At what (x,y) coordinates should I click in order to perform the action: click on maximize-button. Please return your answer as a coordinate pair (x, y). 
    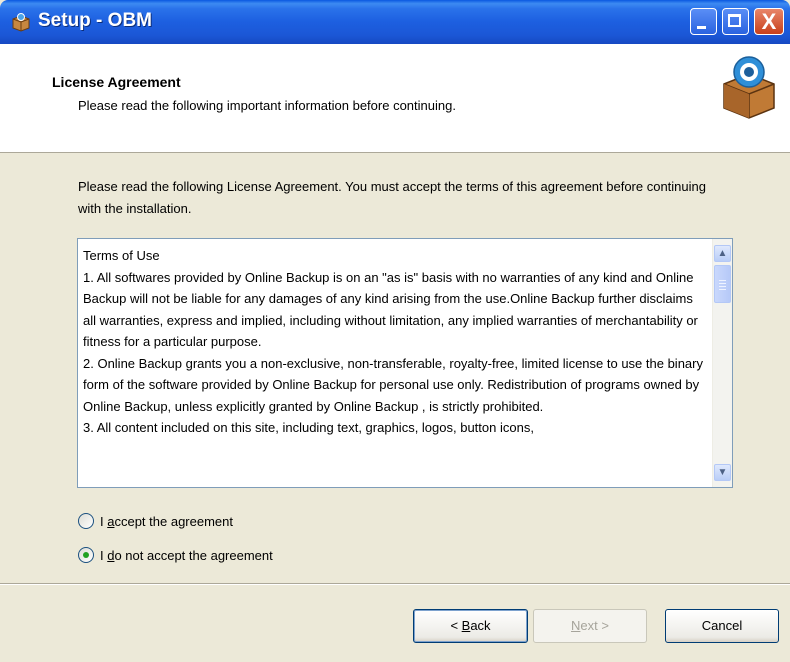
    Looking at the image, I should click on (735, 21).